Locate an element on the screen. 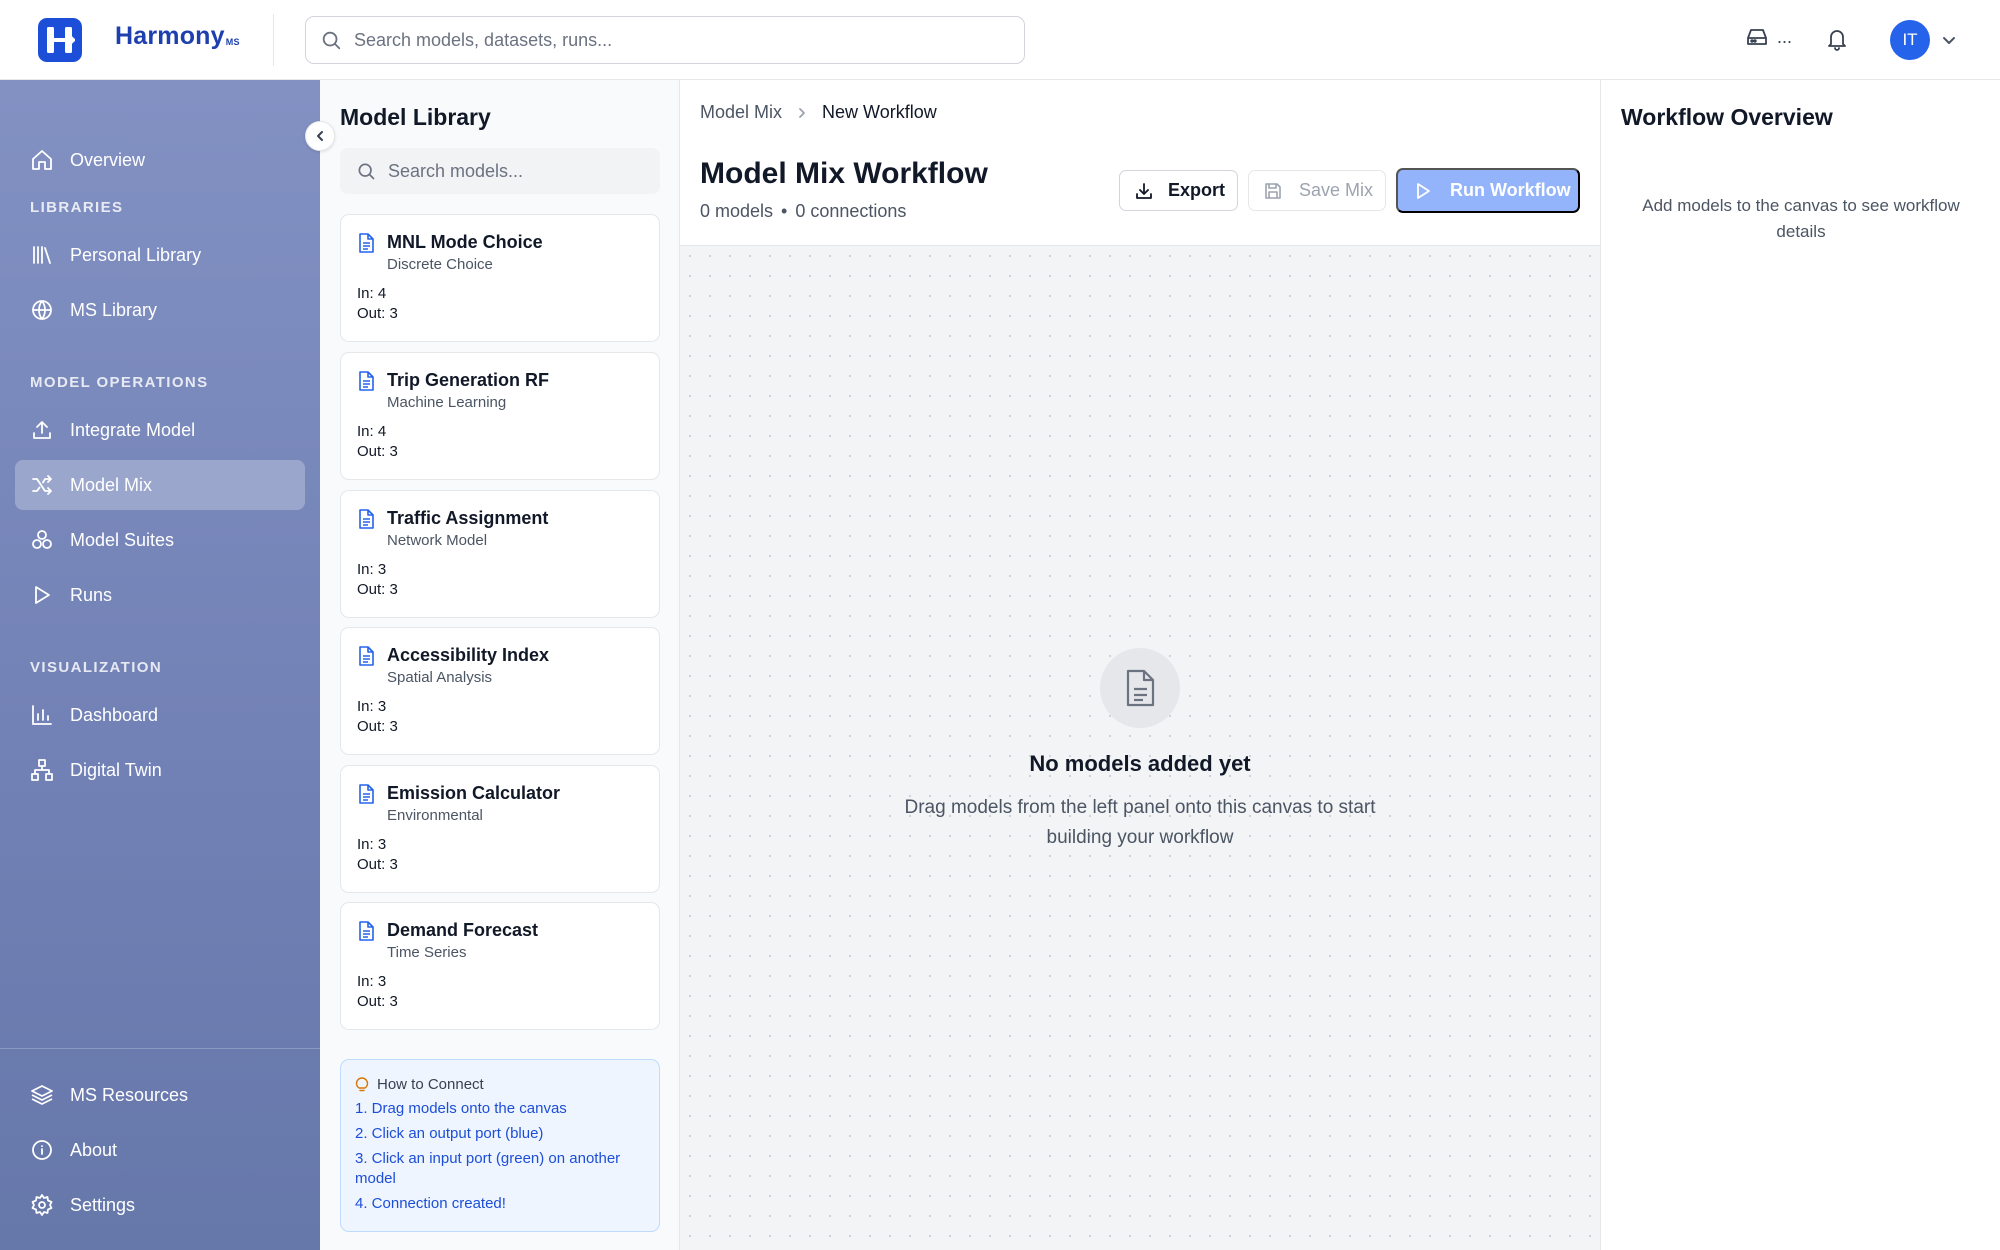 The height and width of the screenshot is (1250, 2000). top-bar: HarmonyMS ... IT is located at coordinates (1000, 40).